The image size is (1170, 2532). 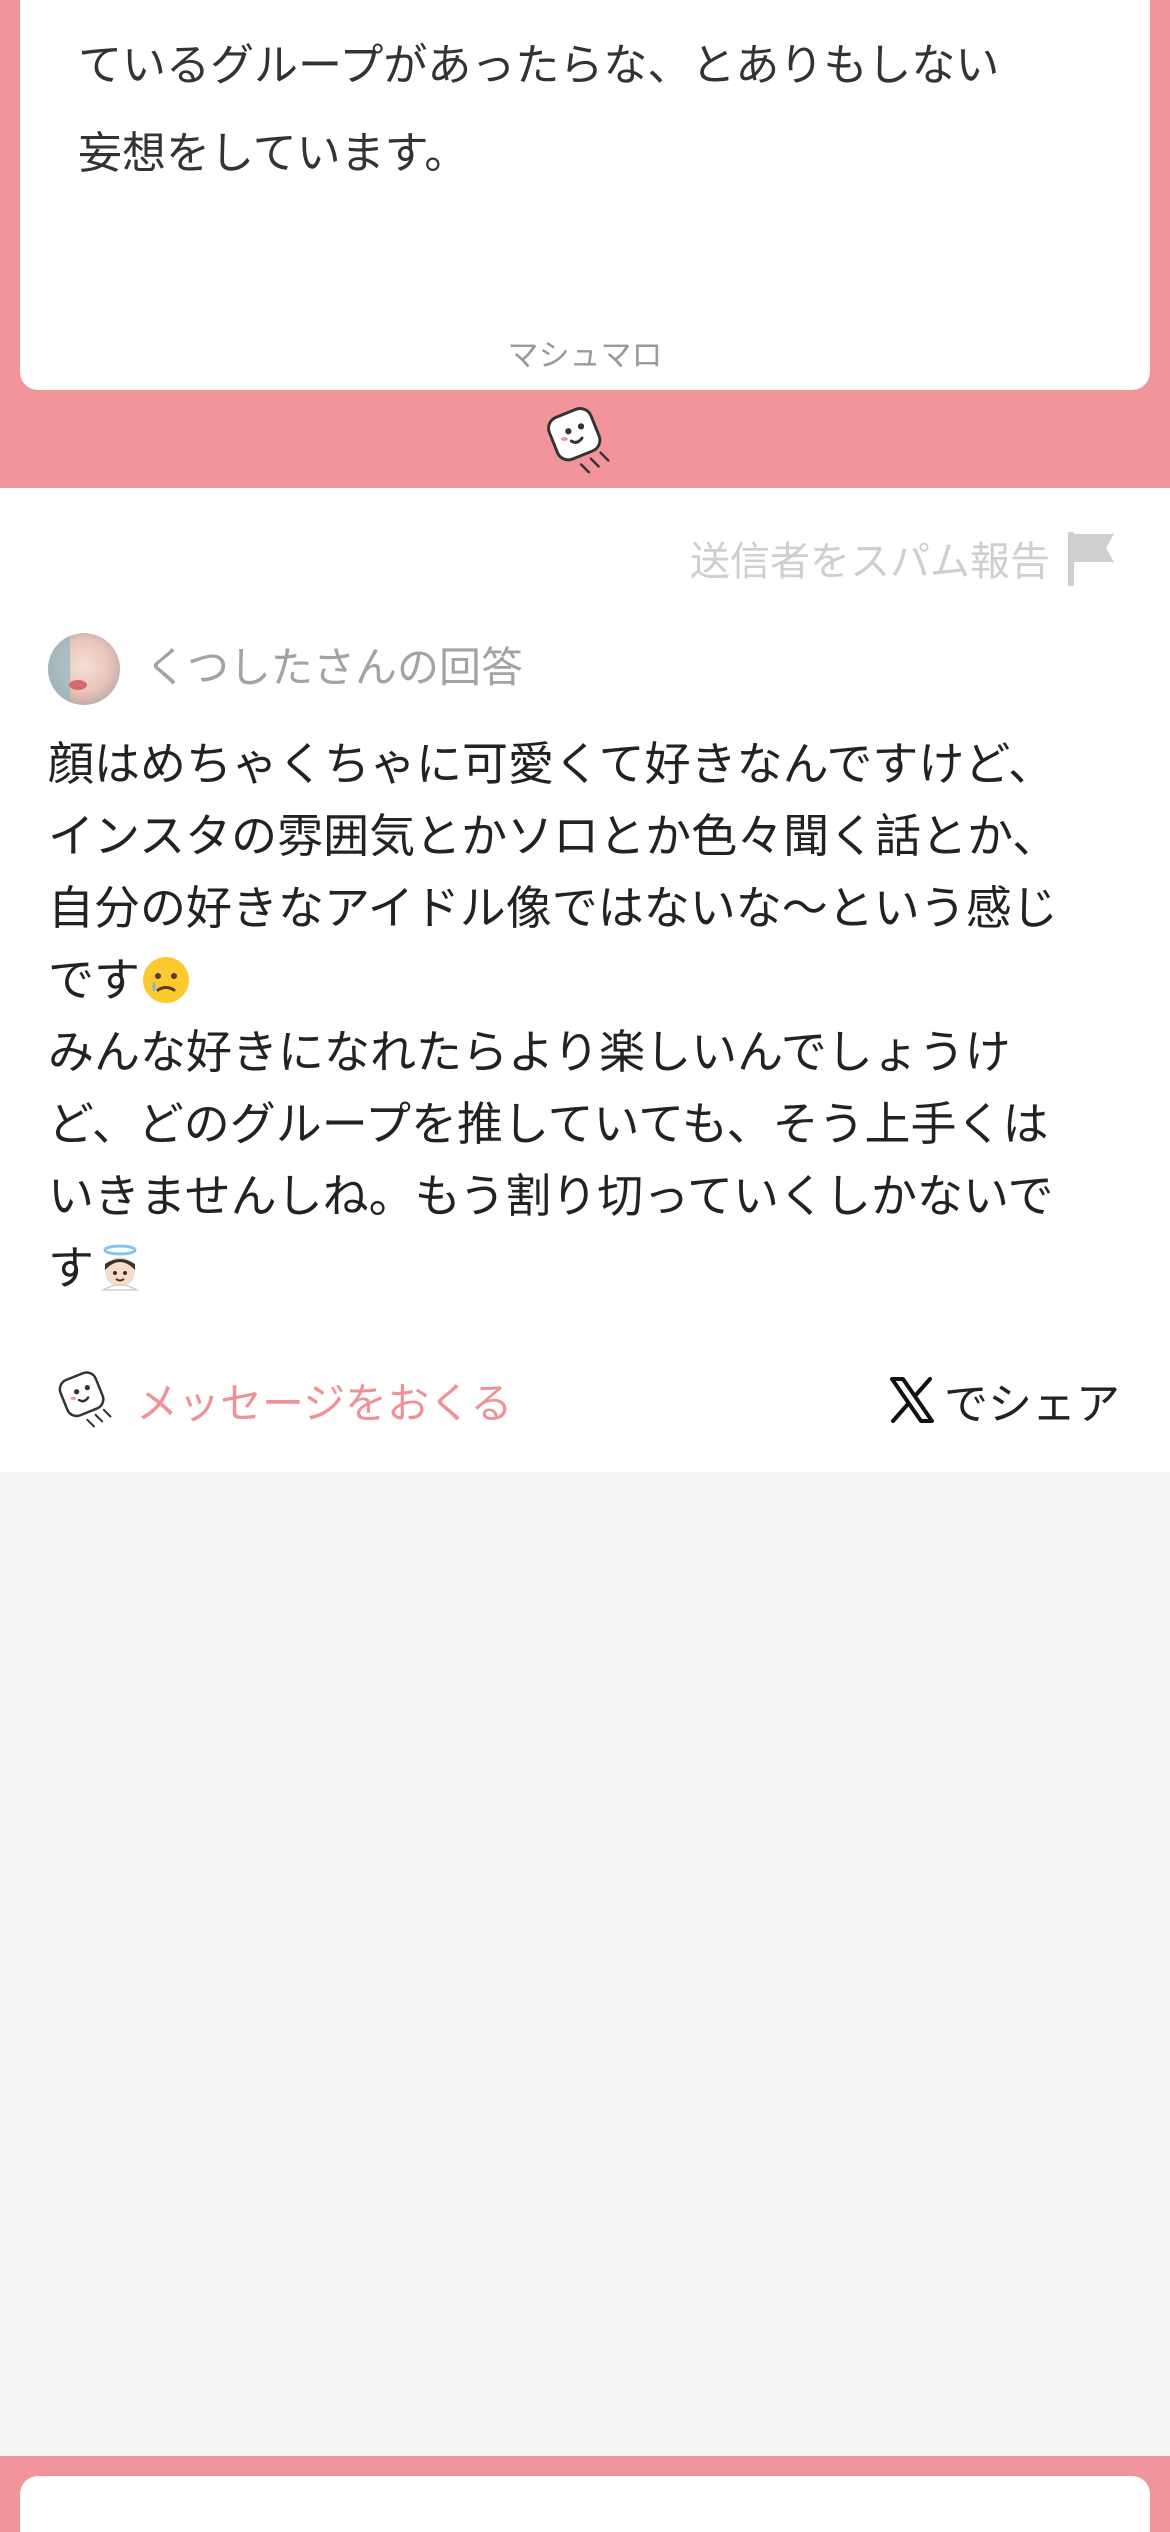 I want to click on send-message-button: メッセージをおくる, so click(x=284, y=1400).